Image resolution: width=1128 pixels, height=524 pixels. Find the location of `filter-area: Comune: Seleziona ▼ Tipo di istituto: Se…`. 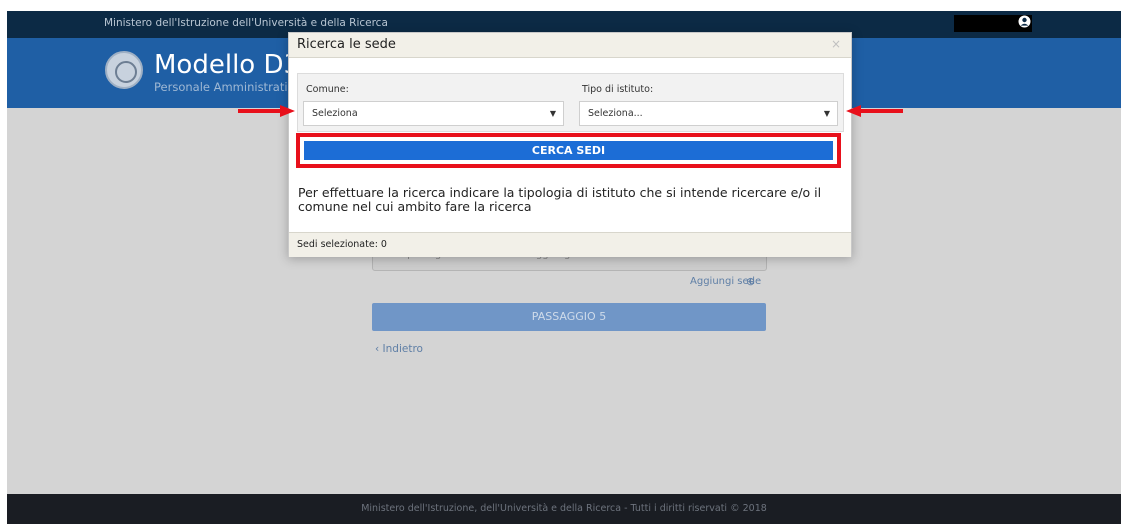

filter-area: Comune: Seleziona ▼ Tipo di istituto: Se… is located at coordinates (570, 102).